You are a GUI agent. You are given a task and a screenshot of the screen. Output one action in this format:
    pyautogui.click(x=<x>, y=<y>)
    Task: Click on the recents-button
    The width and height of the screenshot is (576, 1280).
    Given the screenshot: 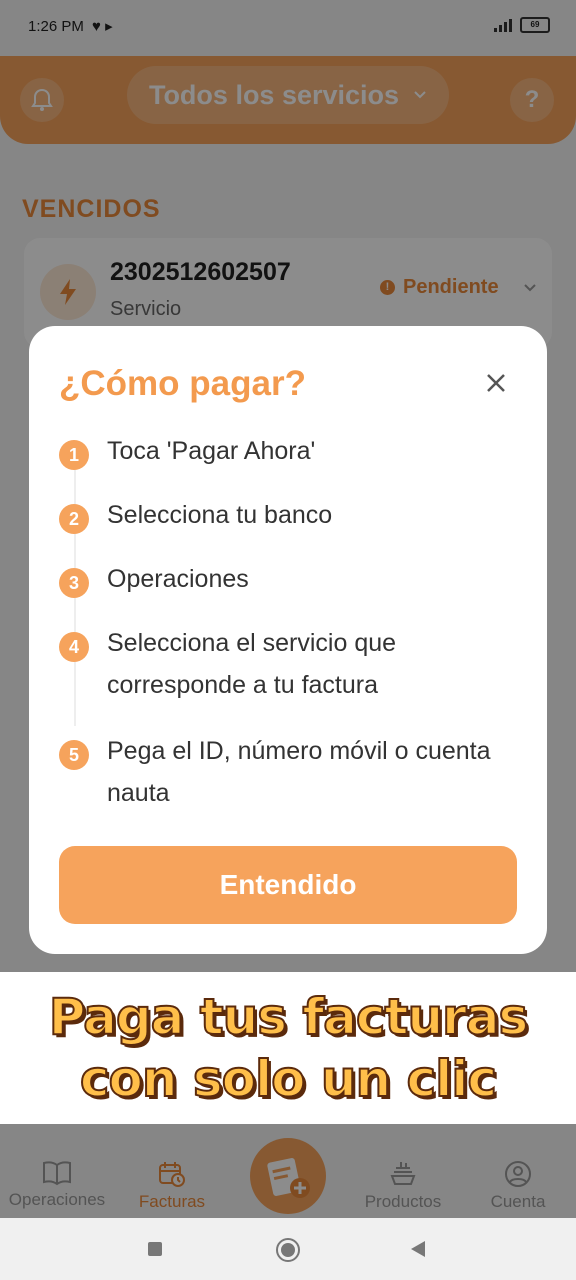 What is the action you would take?
    pyautogui.click(x=155, y=1249)
    